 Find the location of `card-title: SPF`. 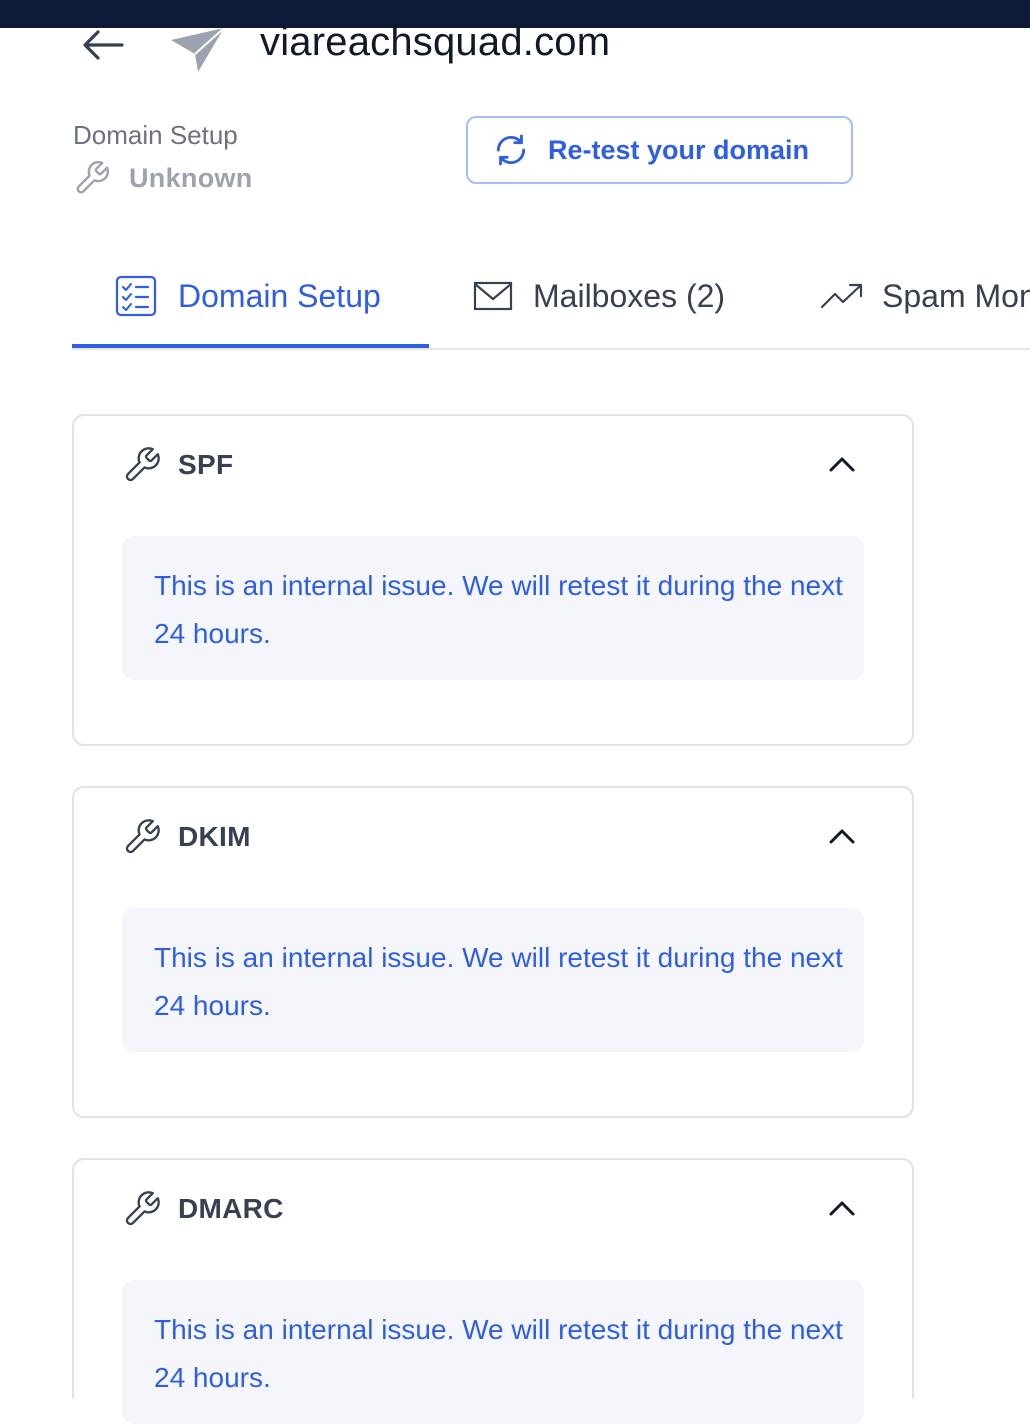

card-title: SPF is located at coordinates (206, 464).